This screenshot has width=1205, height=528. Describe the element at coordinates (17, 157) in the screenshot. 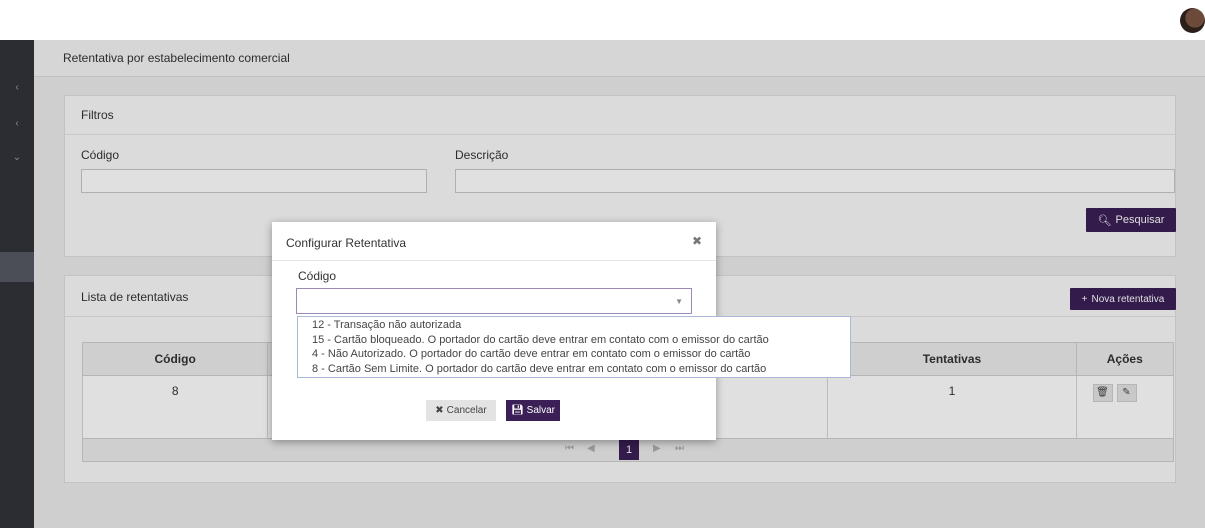

I see `chevron-down-icon: ⌄` at that location.